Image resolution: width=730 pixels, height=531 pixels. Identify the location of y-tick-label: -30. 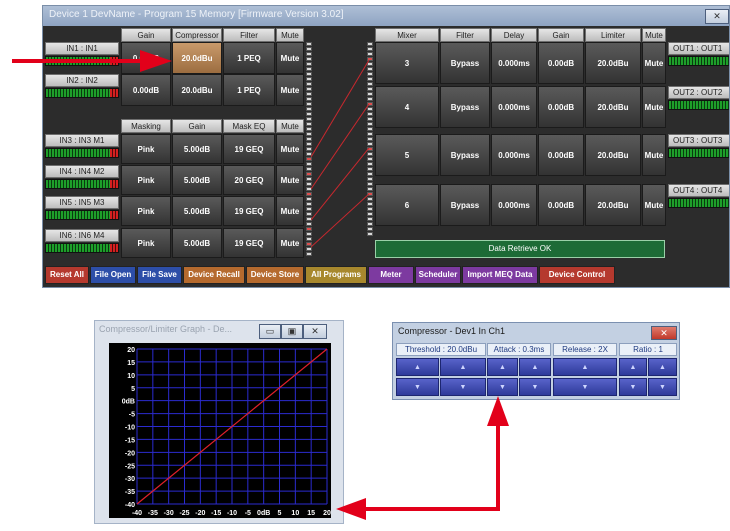
(130, 479).